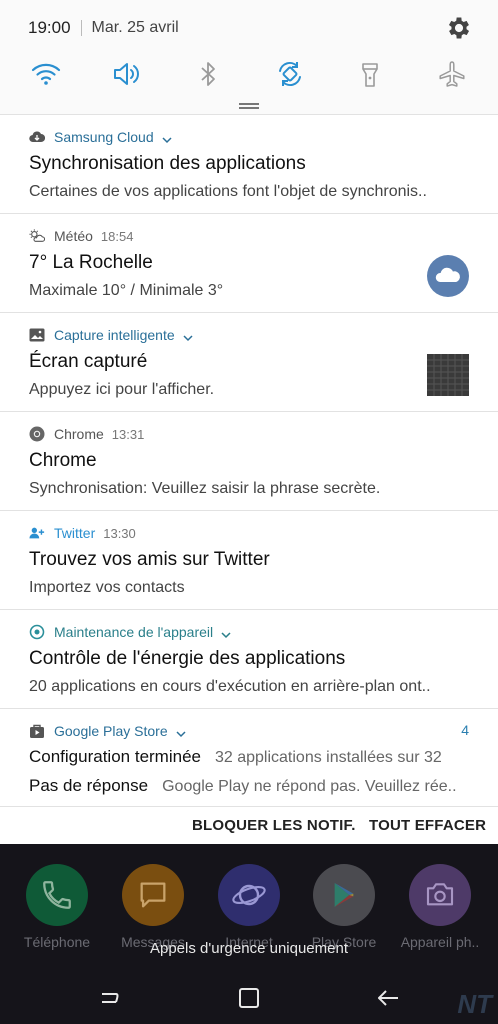  I want to click on bluetooth-icon, so click(208, 74).